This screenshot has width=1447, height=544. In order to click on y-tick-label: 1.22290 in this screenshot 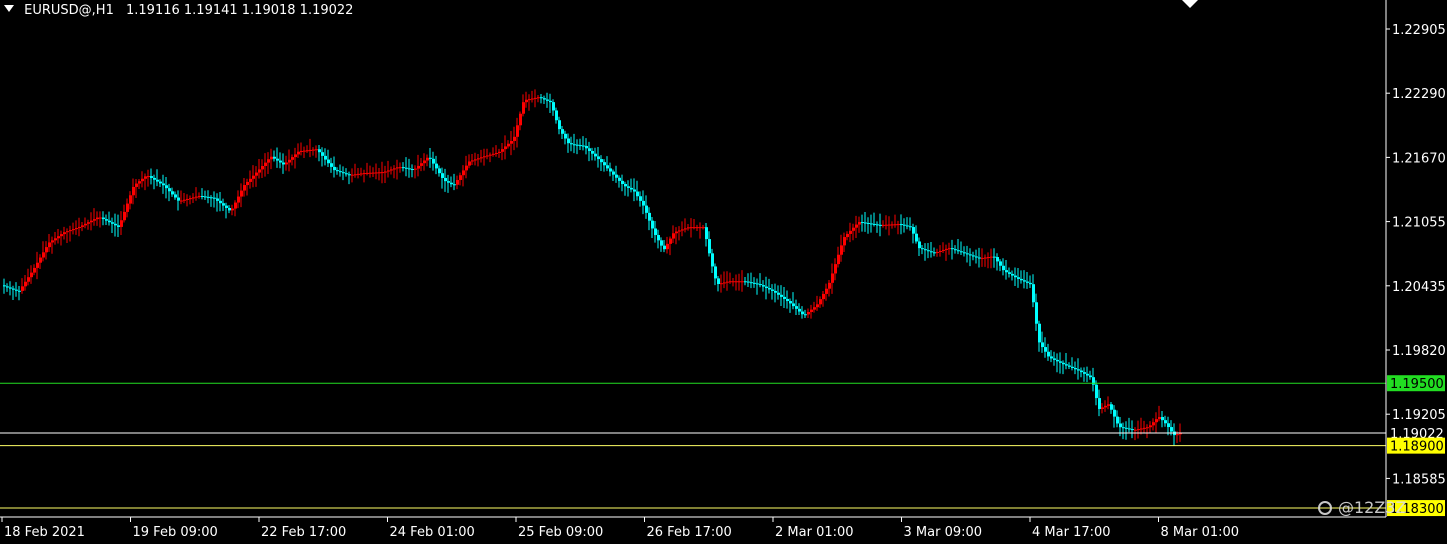, I will do `click(1419, 94)`.